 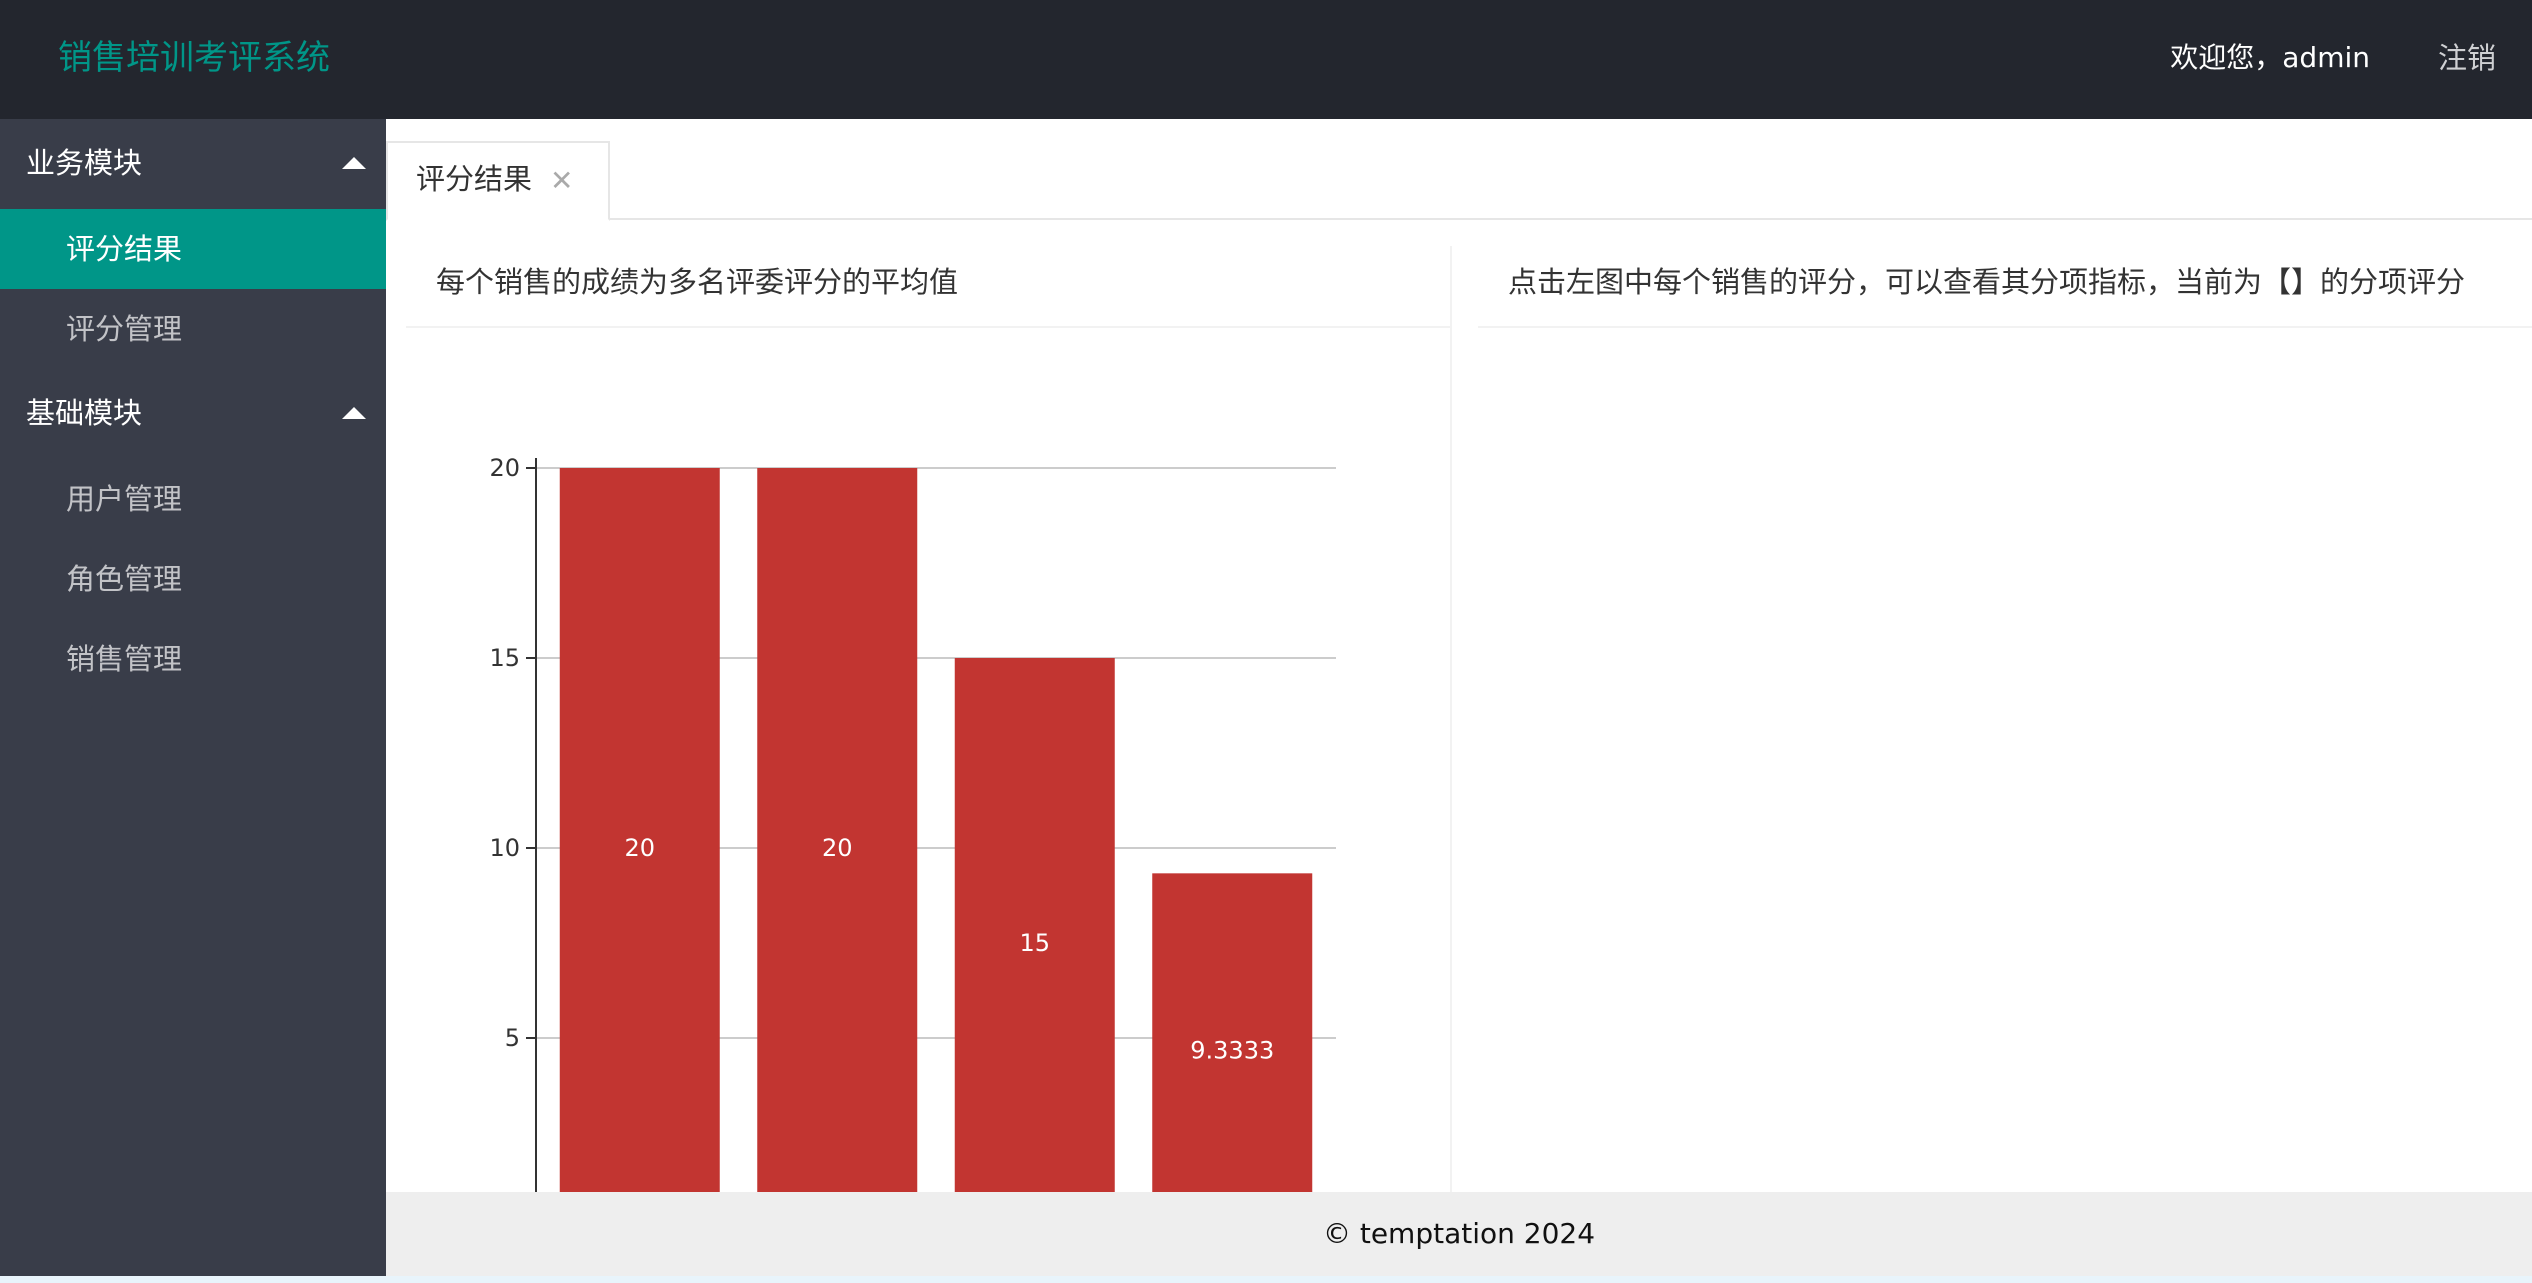 I want to click on sidebar-item-role-management: 角色管理, so click(x=193, y=579).